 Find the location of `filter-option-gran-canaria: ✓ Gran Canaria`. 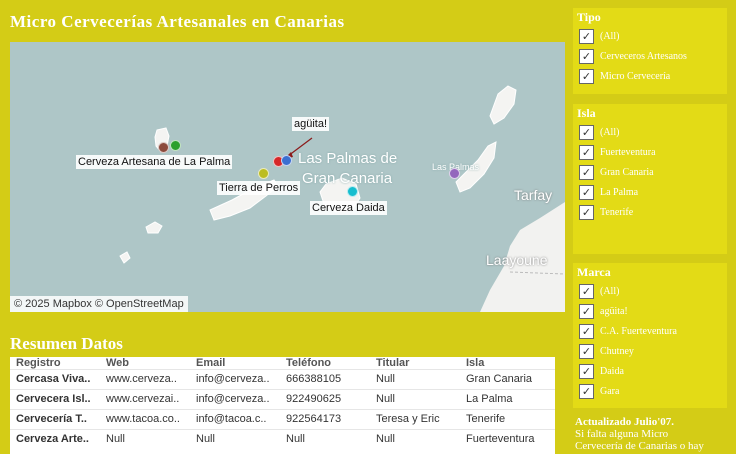

filter-option-gran-canaria: ✓ Gran Canaria is located at coordinates (650, 172).